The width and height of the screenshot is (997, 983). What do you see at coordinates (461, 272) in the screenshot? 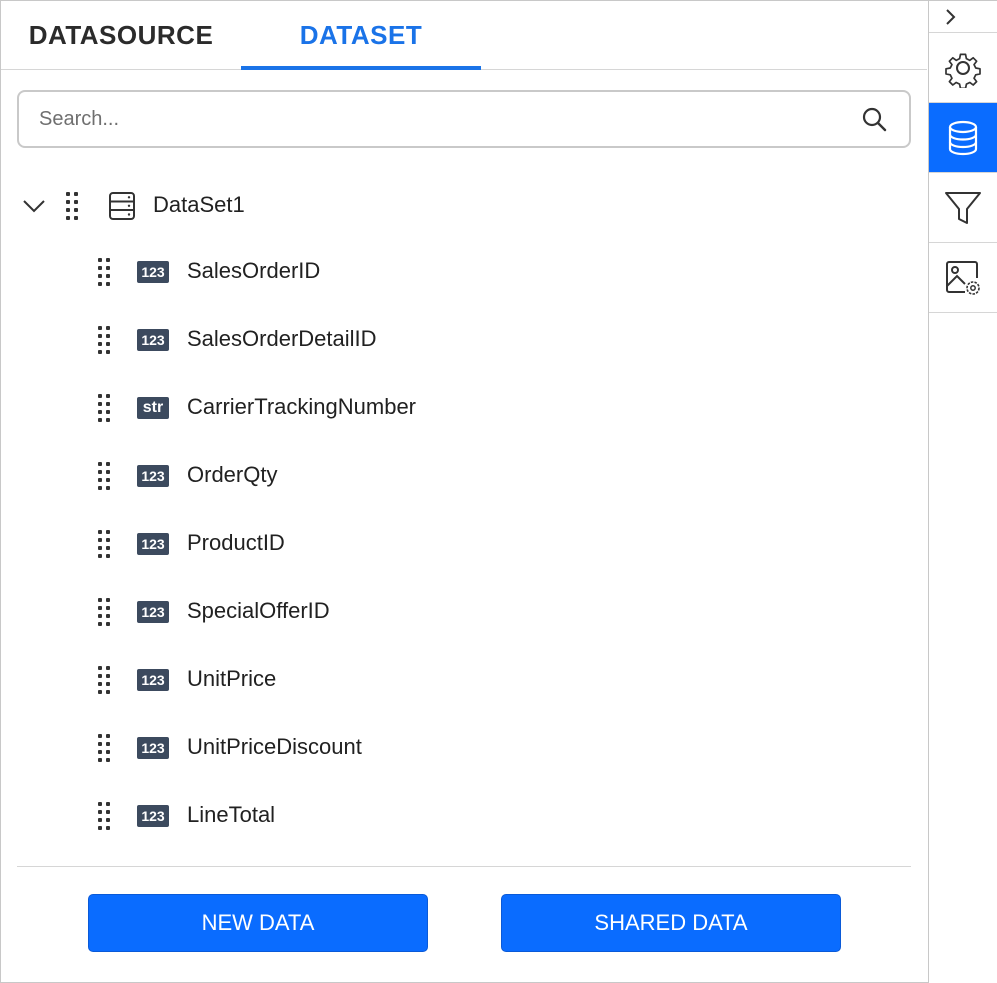
I see `field-item: 123 SalesOrderID` at bounding box center [461, 272].